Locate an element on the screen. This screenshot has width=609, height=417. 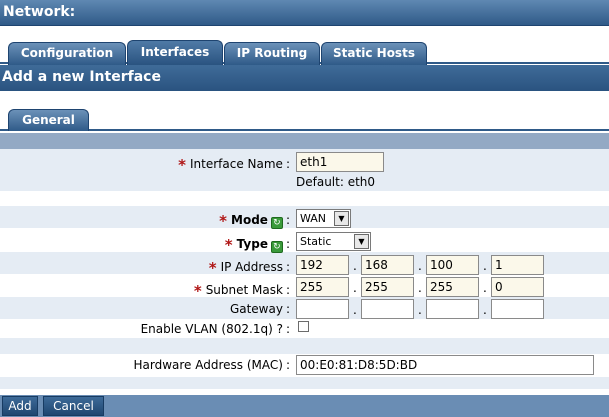
add-button: Add is located at coordinates (20, 406).